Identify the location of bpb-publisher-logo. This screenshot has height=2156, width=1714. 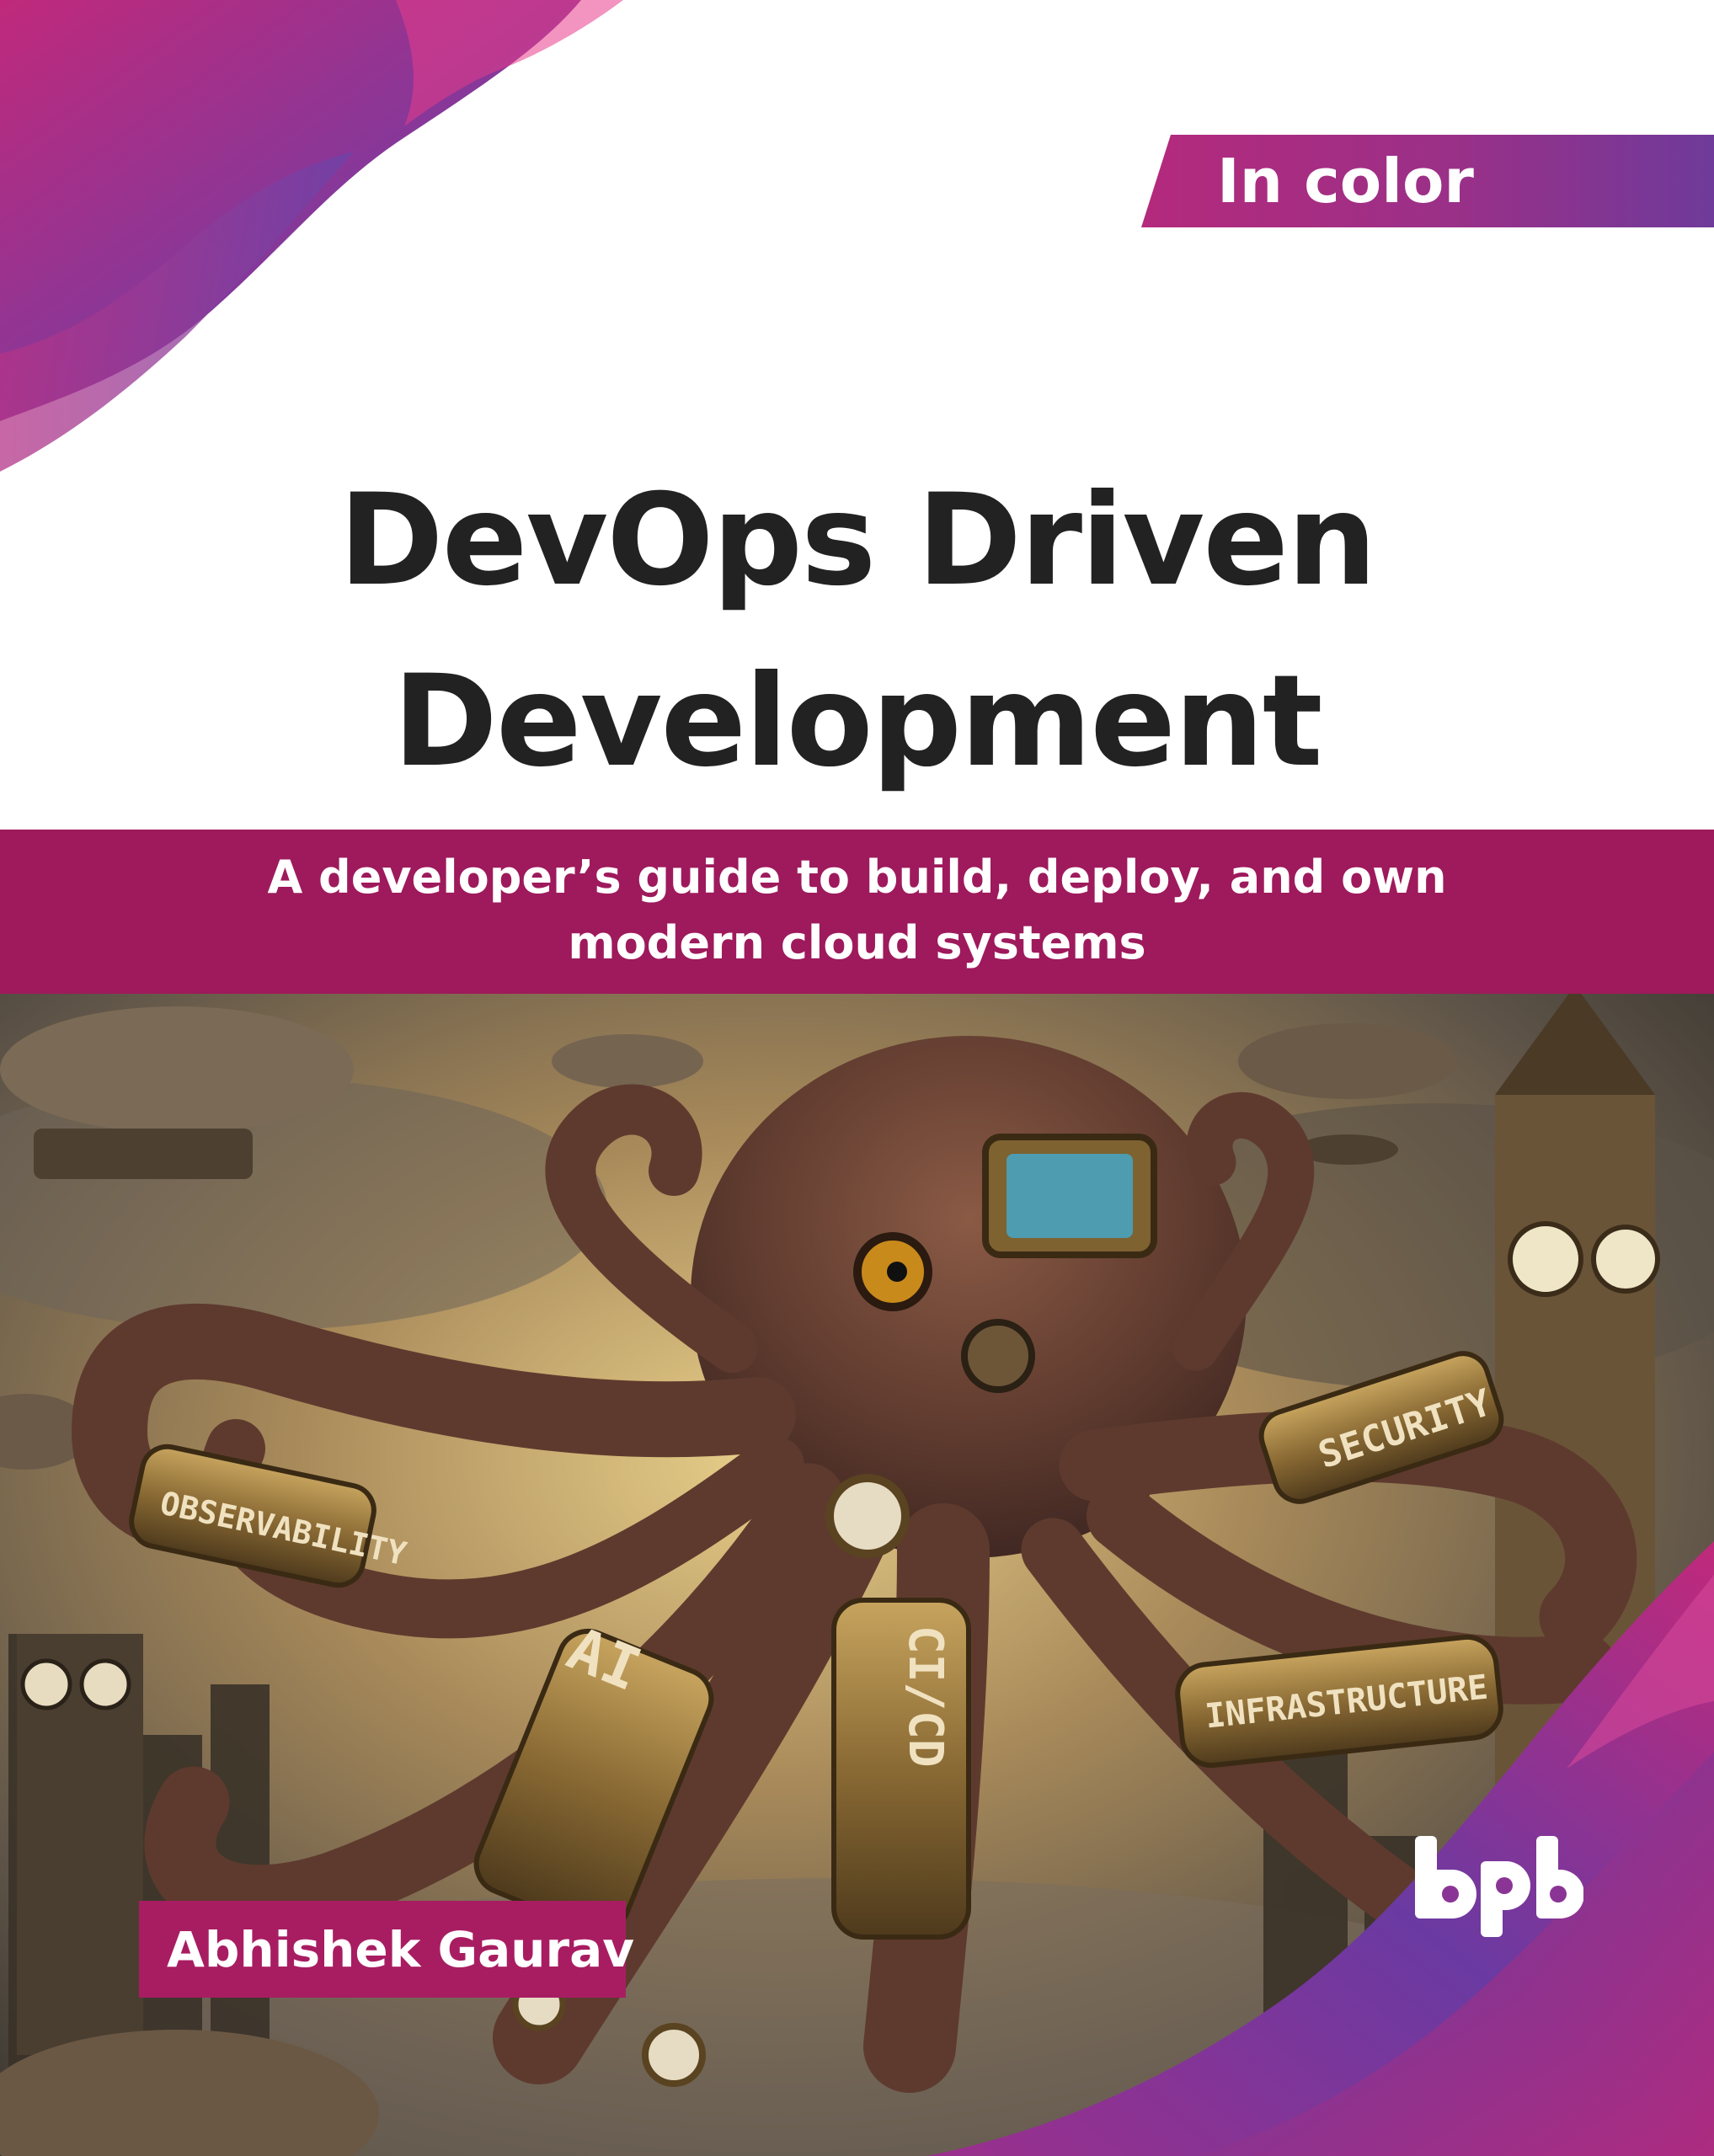
(1499, 1886).